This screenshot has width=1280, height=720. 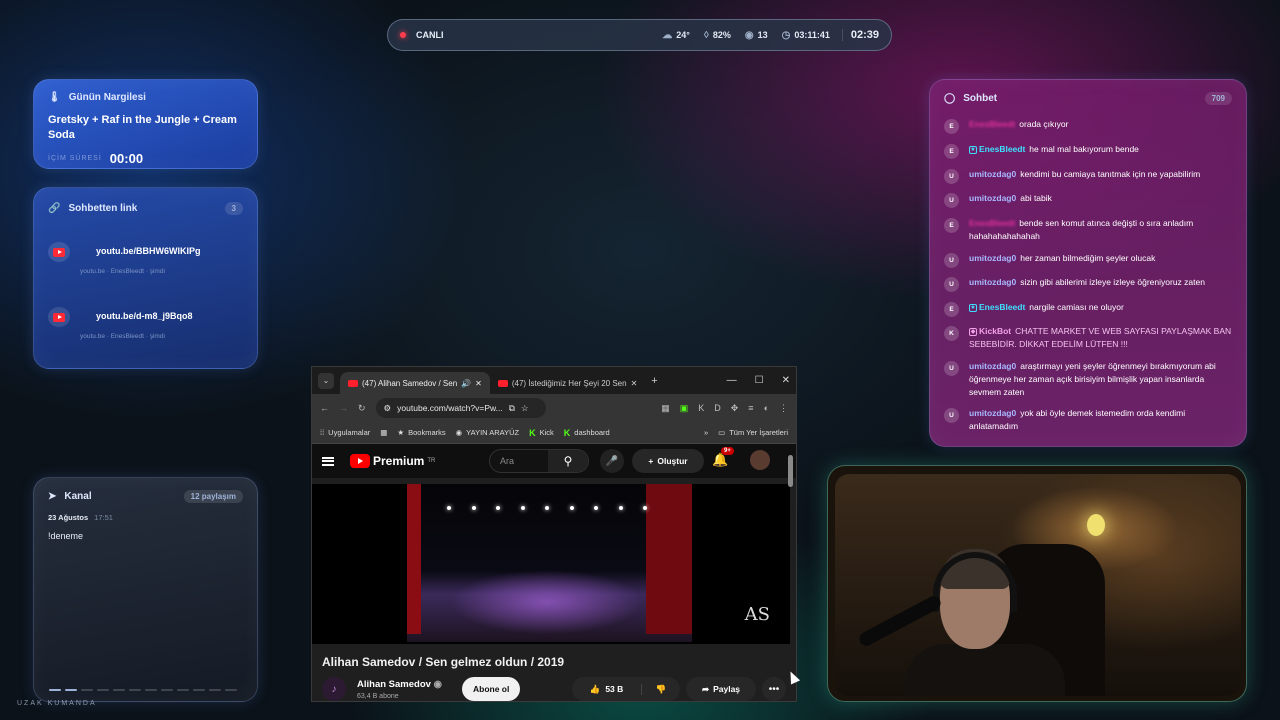 What do you see at coordinates (326, 380) in the screenshot?
I see `tab-search-button: ⌄` at bounding box center [326, 380].